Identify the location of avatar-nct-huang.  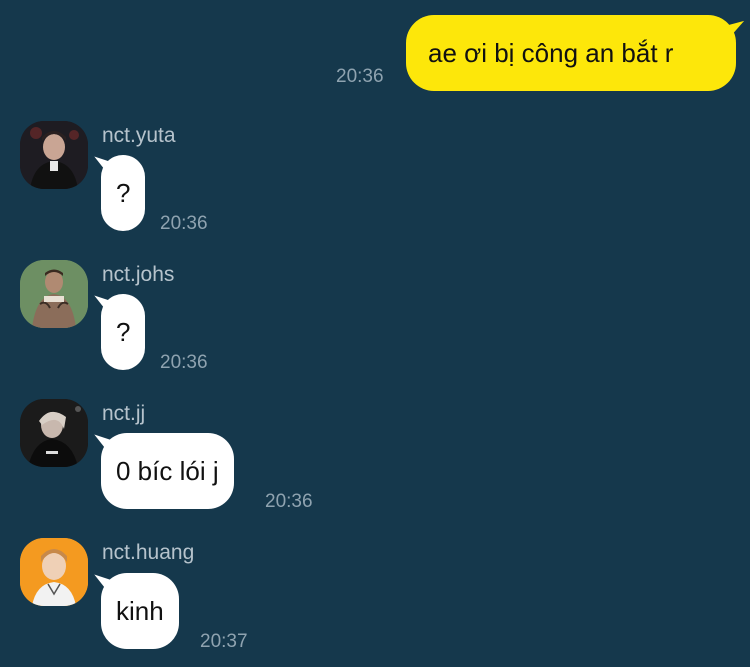
(54, 572).